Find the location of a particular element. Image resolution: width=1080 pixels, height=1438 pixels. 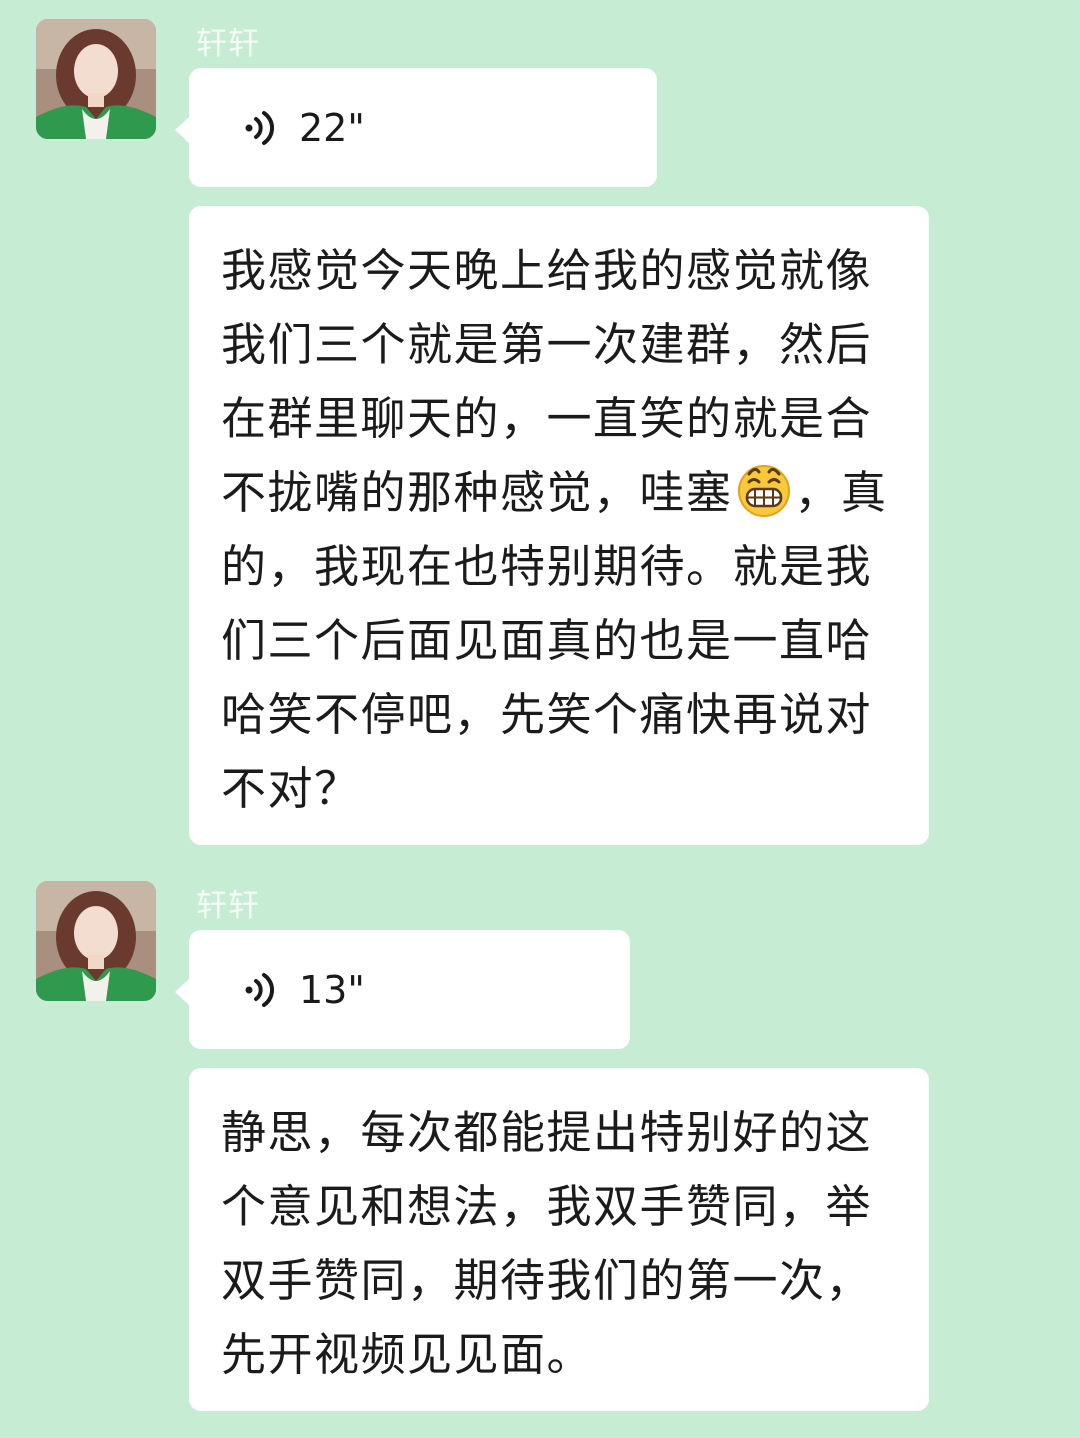

voice-message-bubble: 22" is located at coordinates (416, 127).